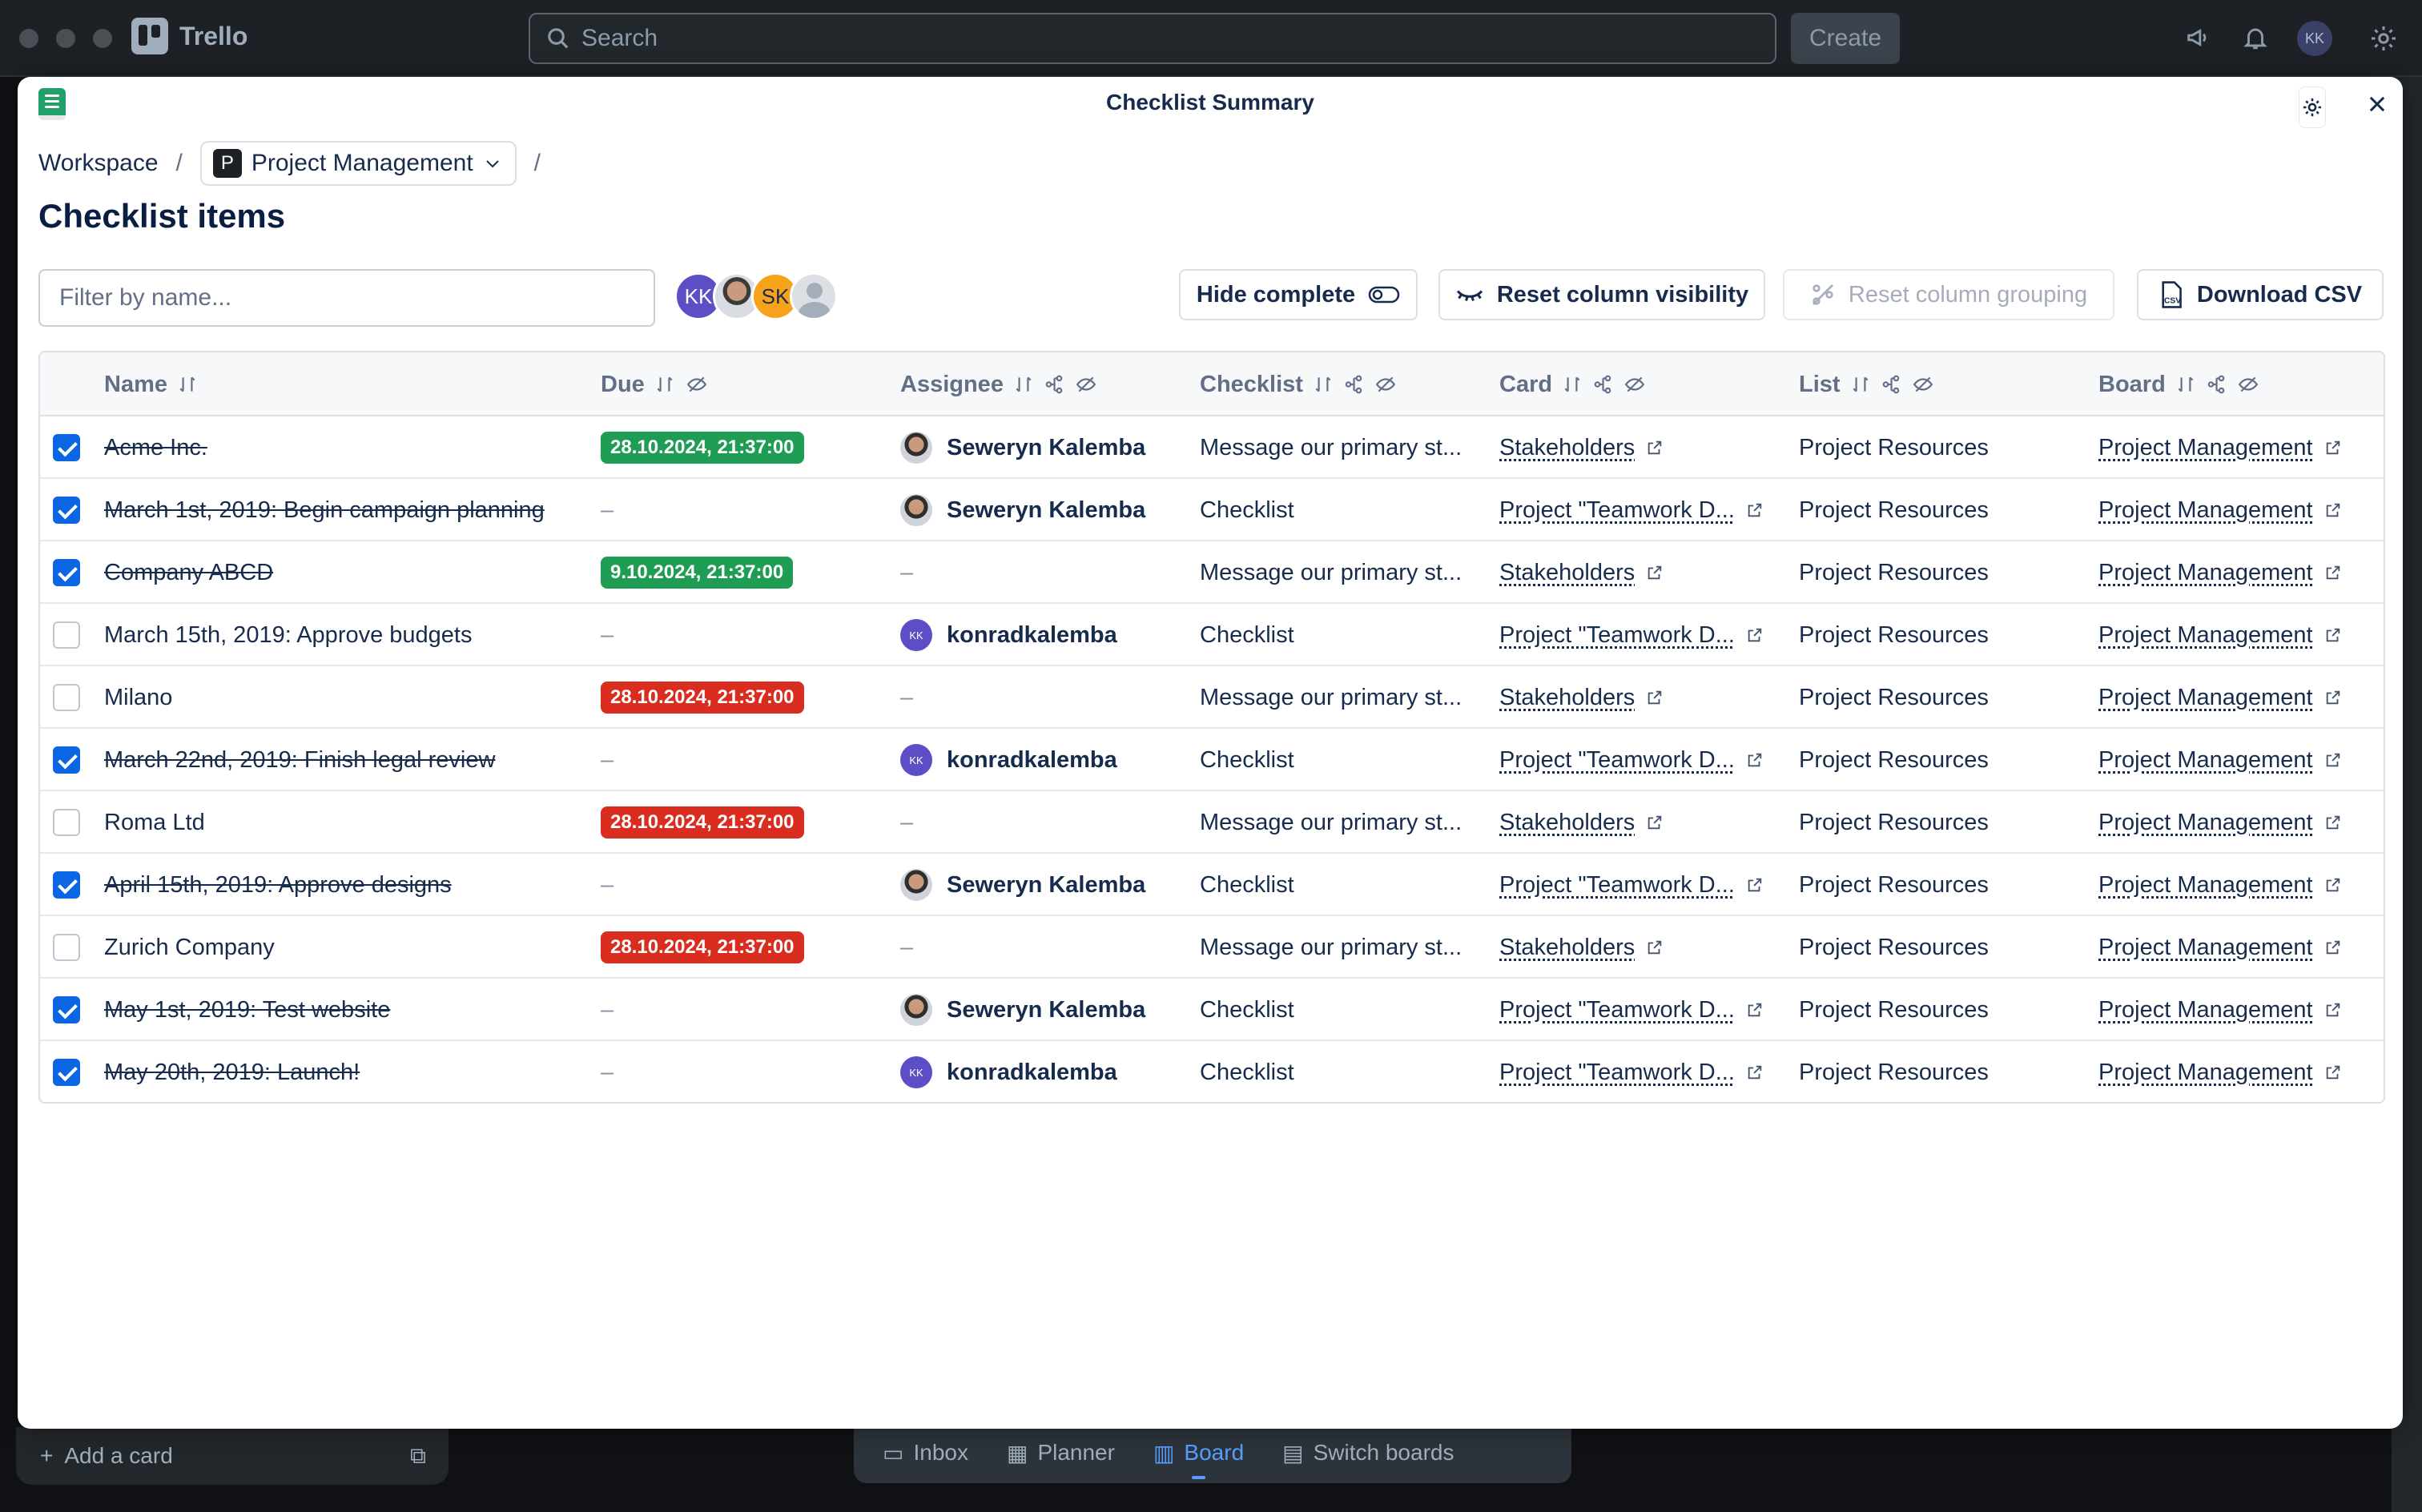 Image resolution: width=2422 pixels, height=1512 pixels. Describe the element at coordinates (926, 1453) in the screenshot. I see `nav-inbox: ▭ Inbox` at that location.